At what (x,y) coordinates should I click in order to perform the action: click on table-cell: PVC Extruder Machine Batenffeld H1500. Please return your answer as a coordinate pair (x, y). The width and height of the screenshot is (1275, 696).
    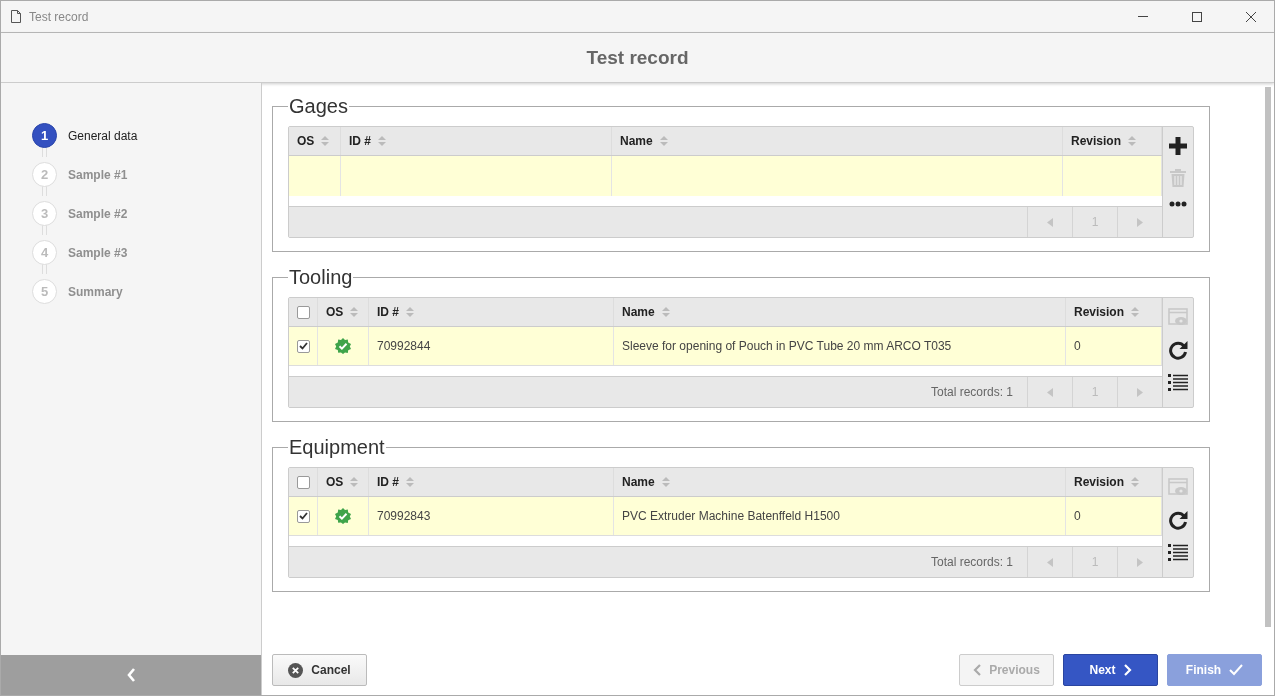
    Looking at the image, I should click on (731, 516).